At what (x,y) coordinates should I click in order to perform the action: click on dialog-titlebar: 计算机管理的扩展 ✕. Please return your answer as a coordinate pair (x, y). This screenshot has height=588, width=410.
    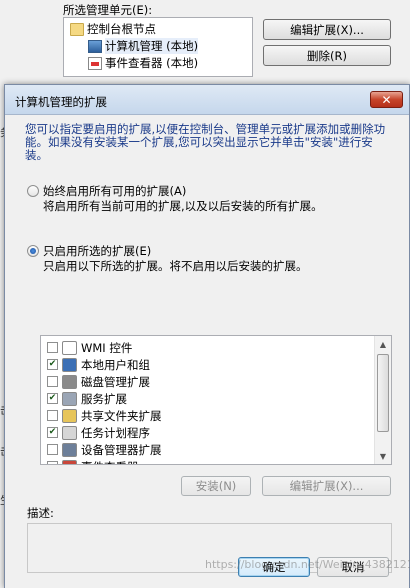
    Looking at the image, I should click on (207, 100).